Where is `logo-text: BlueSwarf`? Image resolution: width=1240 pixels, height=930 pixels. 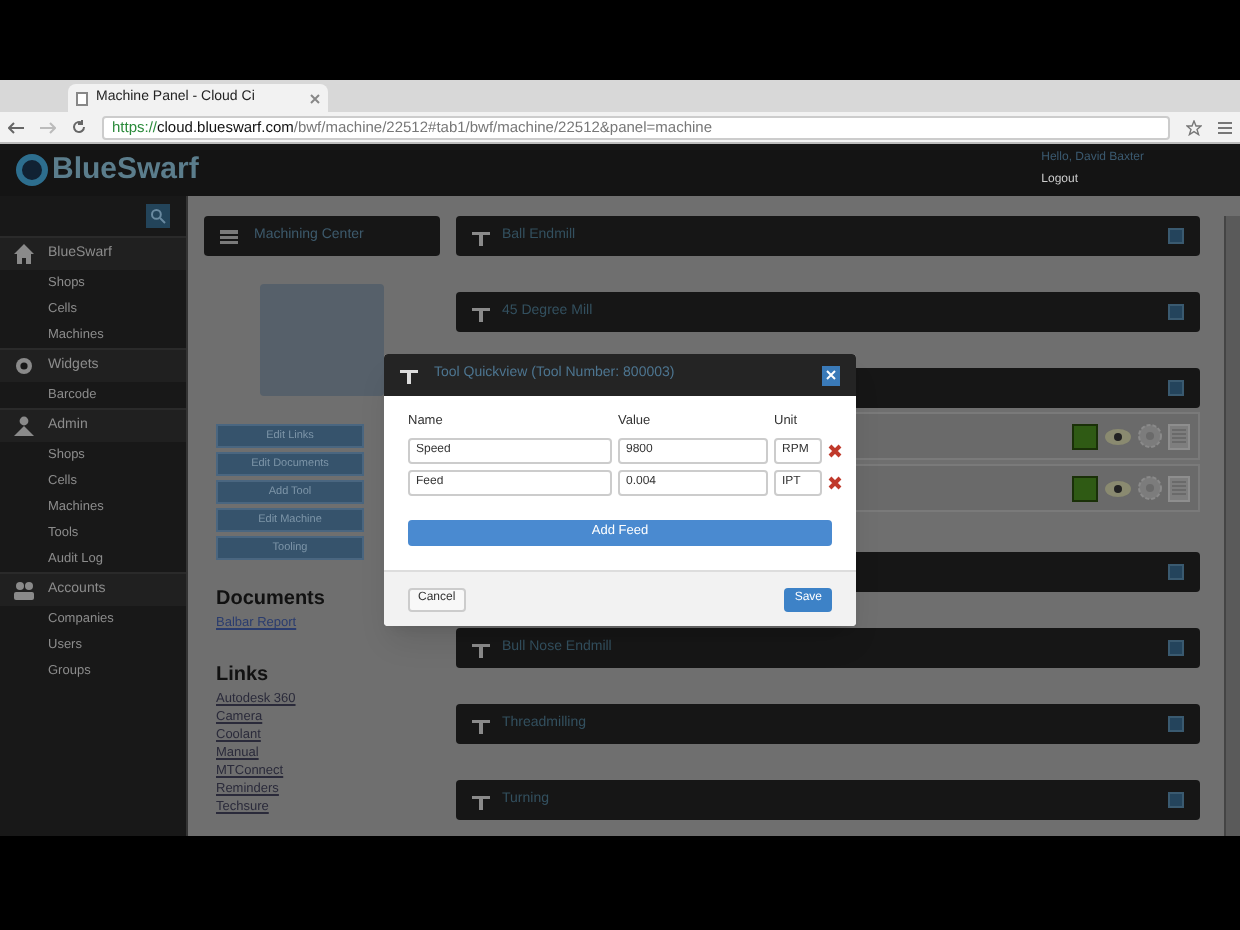 logo-text: BlueSwarf is located at coordinates (125, 169).